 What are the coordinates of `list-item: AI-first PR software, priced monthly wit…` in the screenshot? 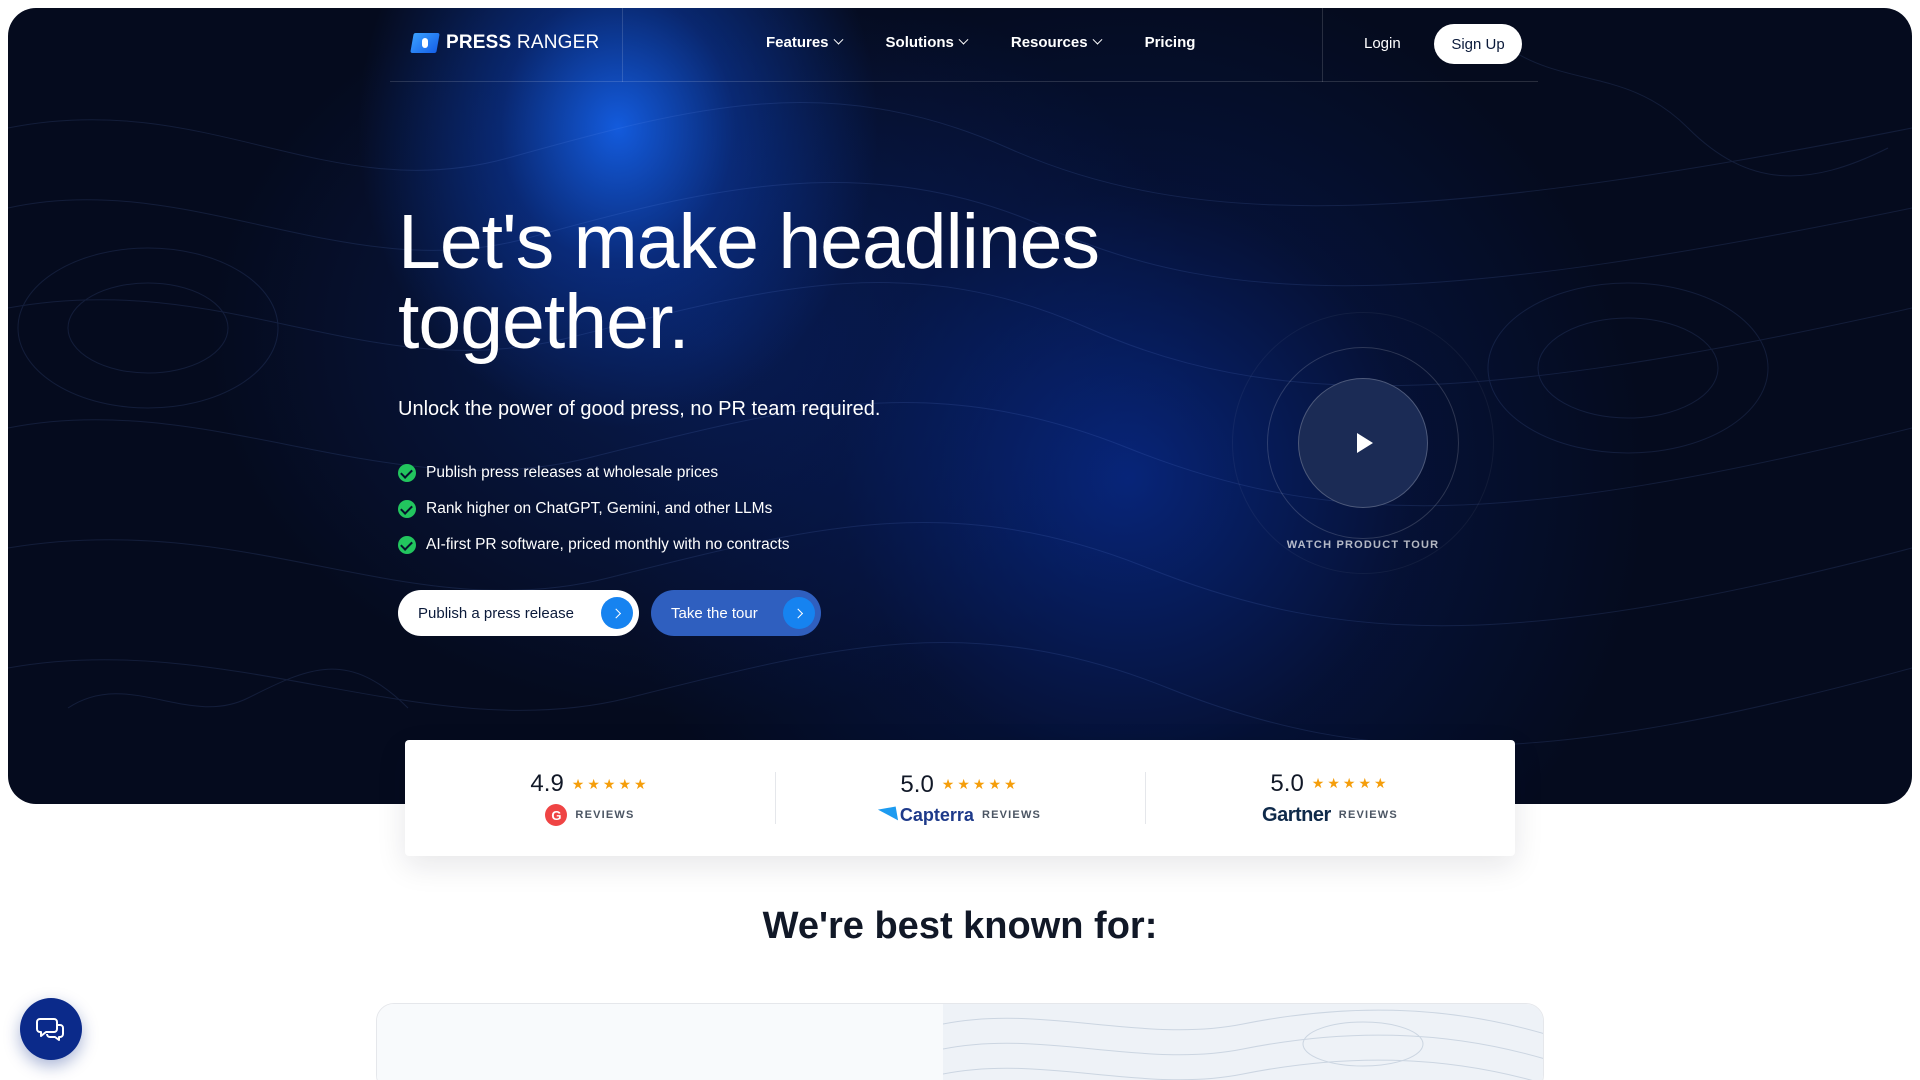 It's located at (594, 545).